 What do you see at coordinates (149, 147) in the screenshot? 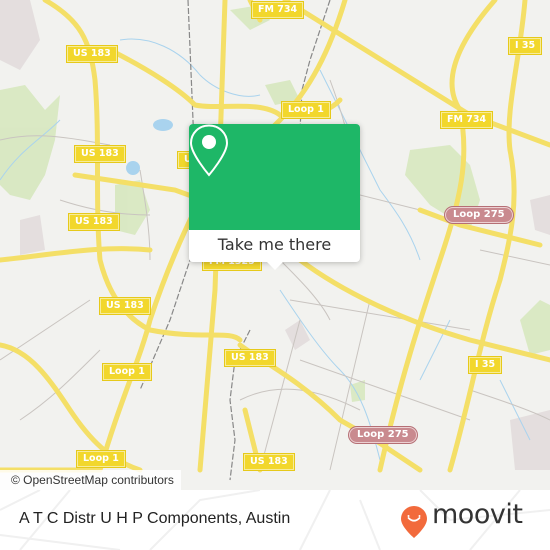
I see `water-bodies` at bounding box center [149, 147].